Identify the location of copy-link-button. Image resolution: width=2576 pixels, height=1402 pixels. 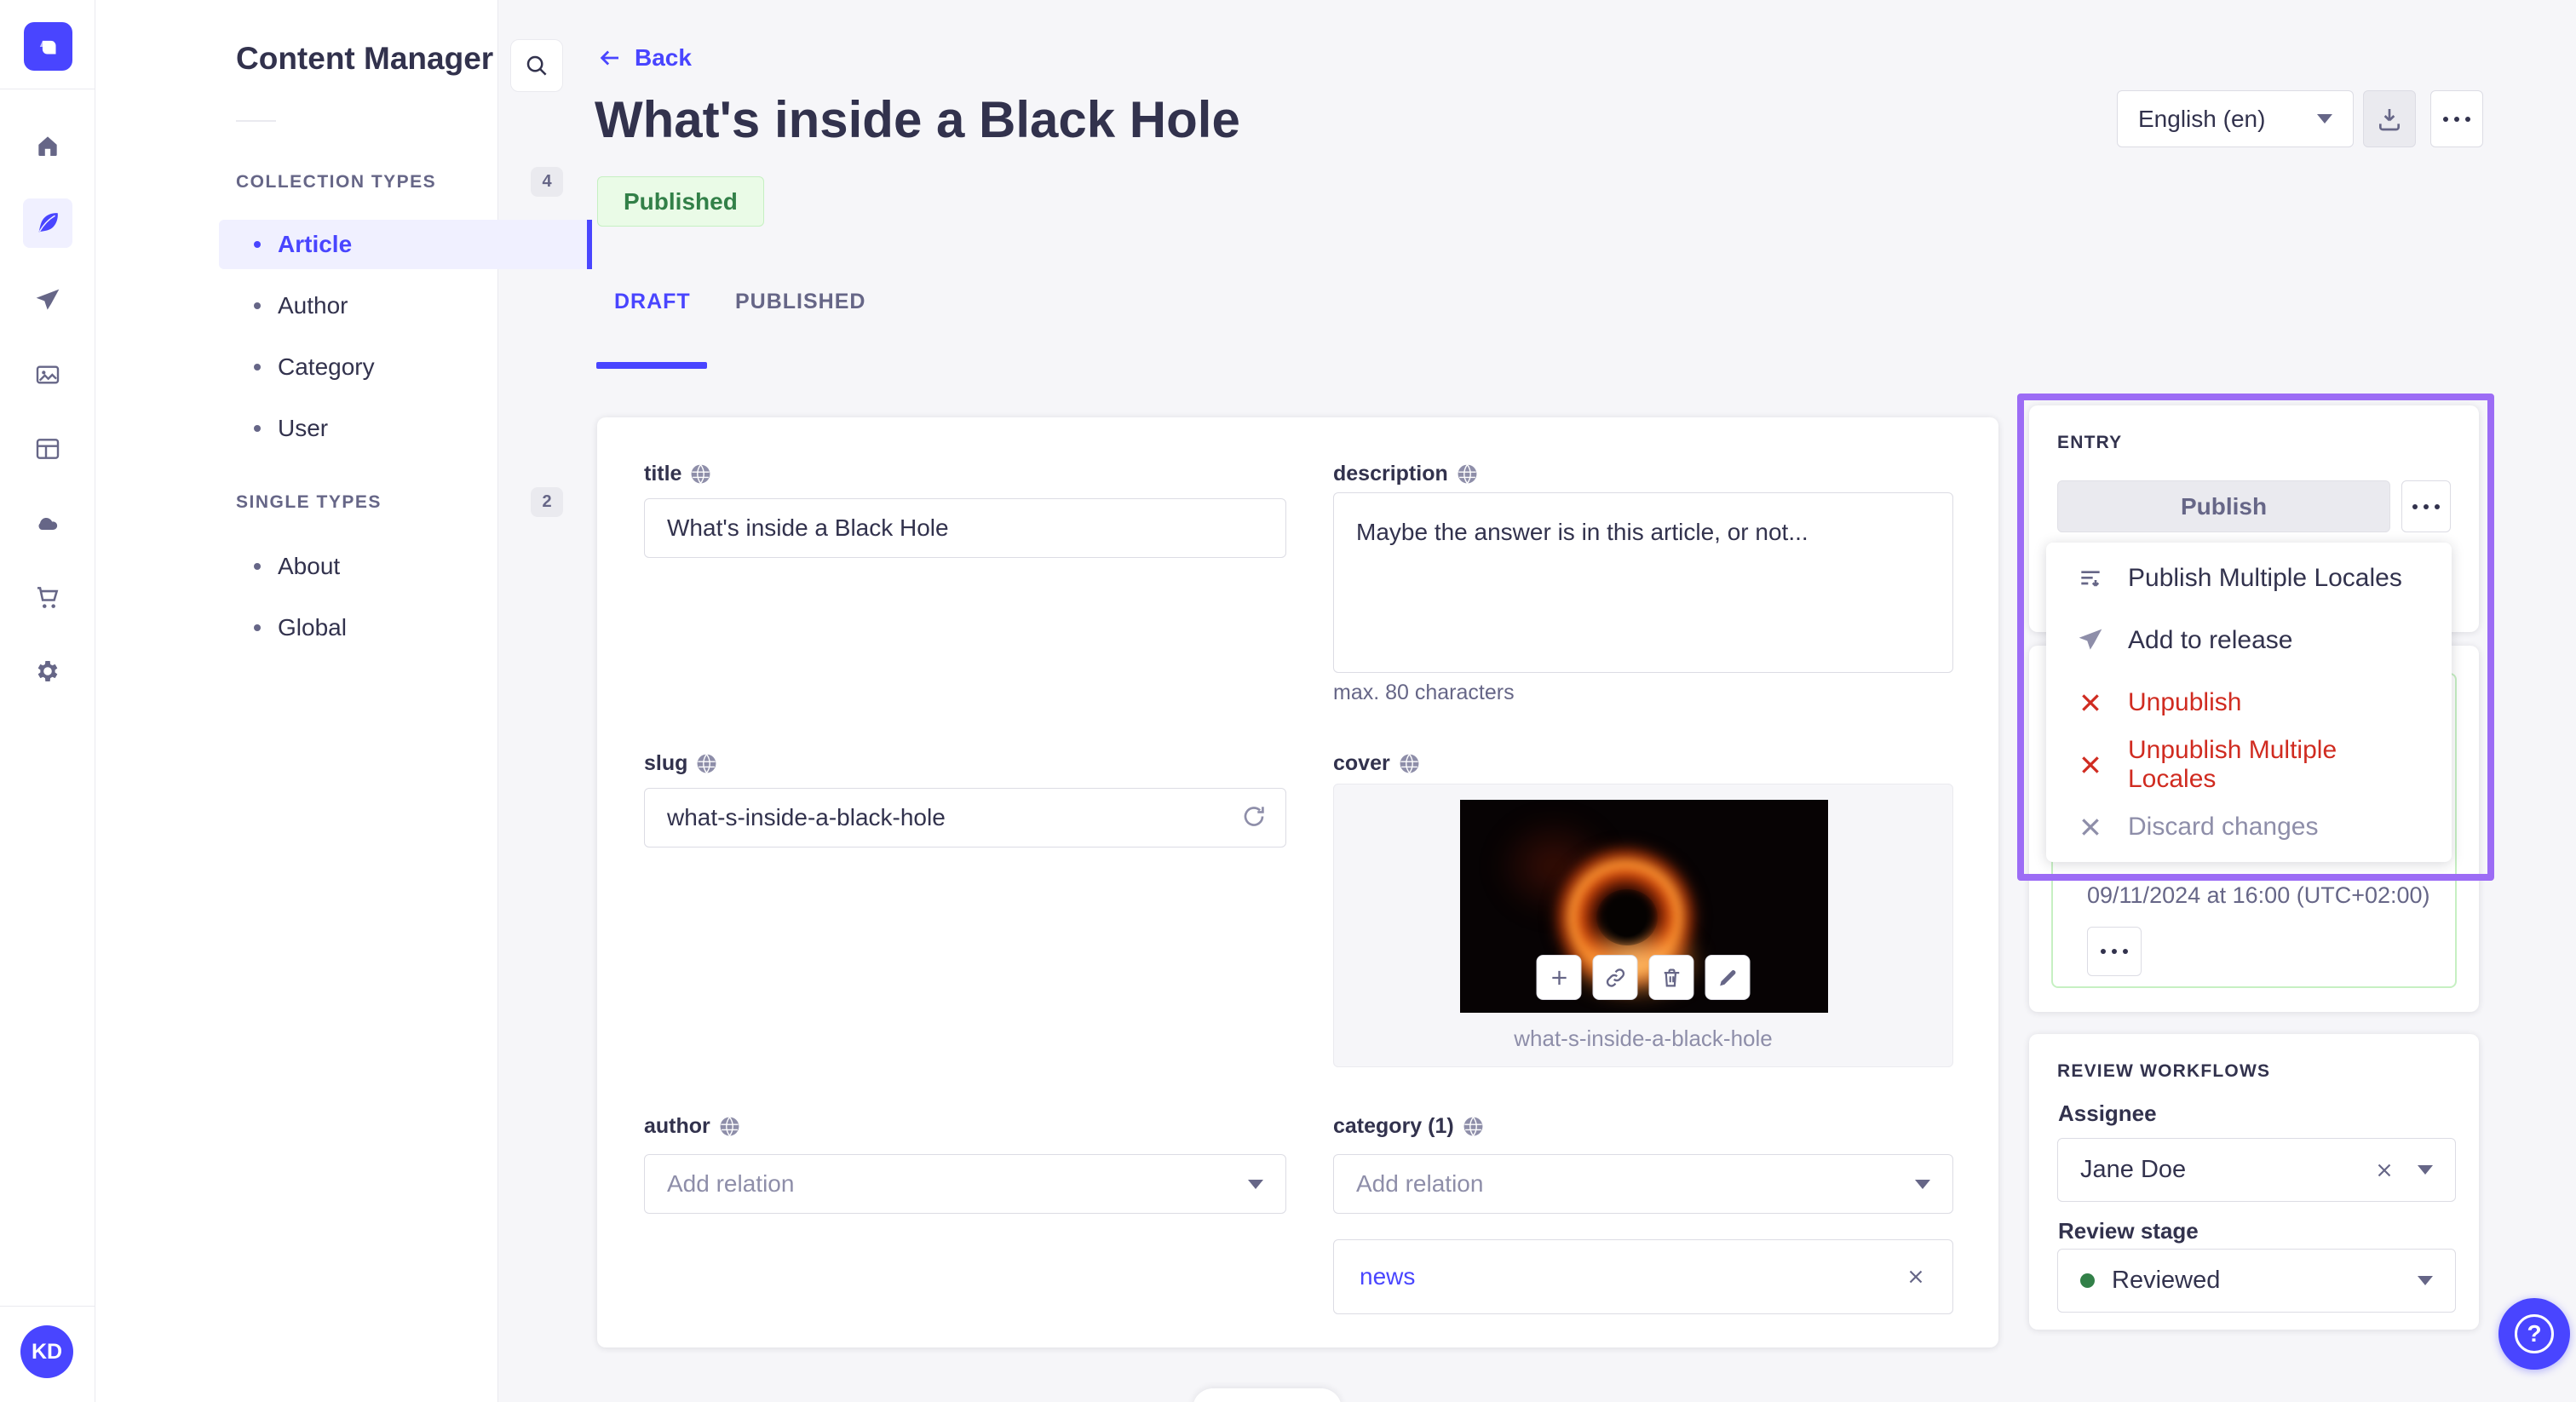
(1615, 977).